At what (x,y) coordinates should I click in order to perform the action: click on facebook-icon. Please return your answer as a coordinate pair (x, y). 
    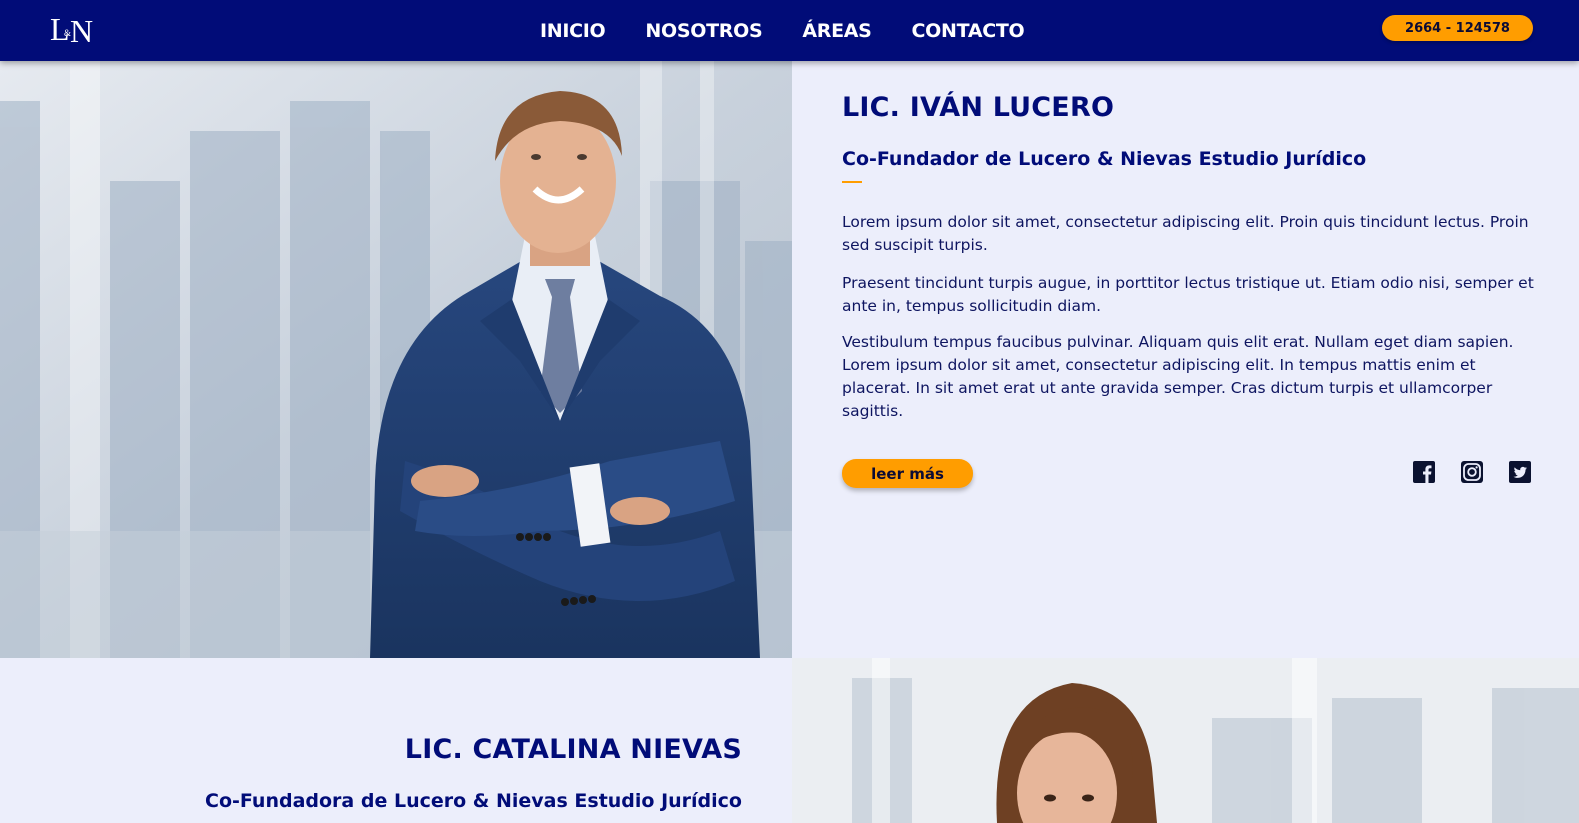
    Looking at the image, I should click on (1424, 472).